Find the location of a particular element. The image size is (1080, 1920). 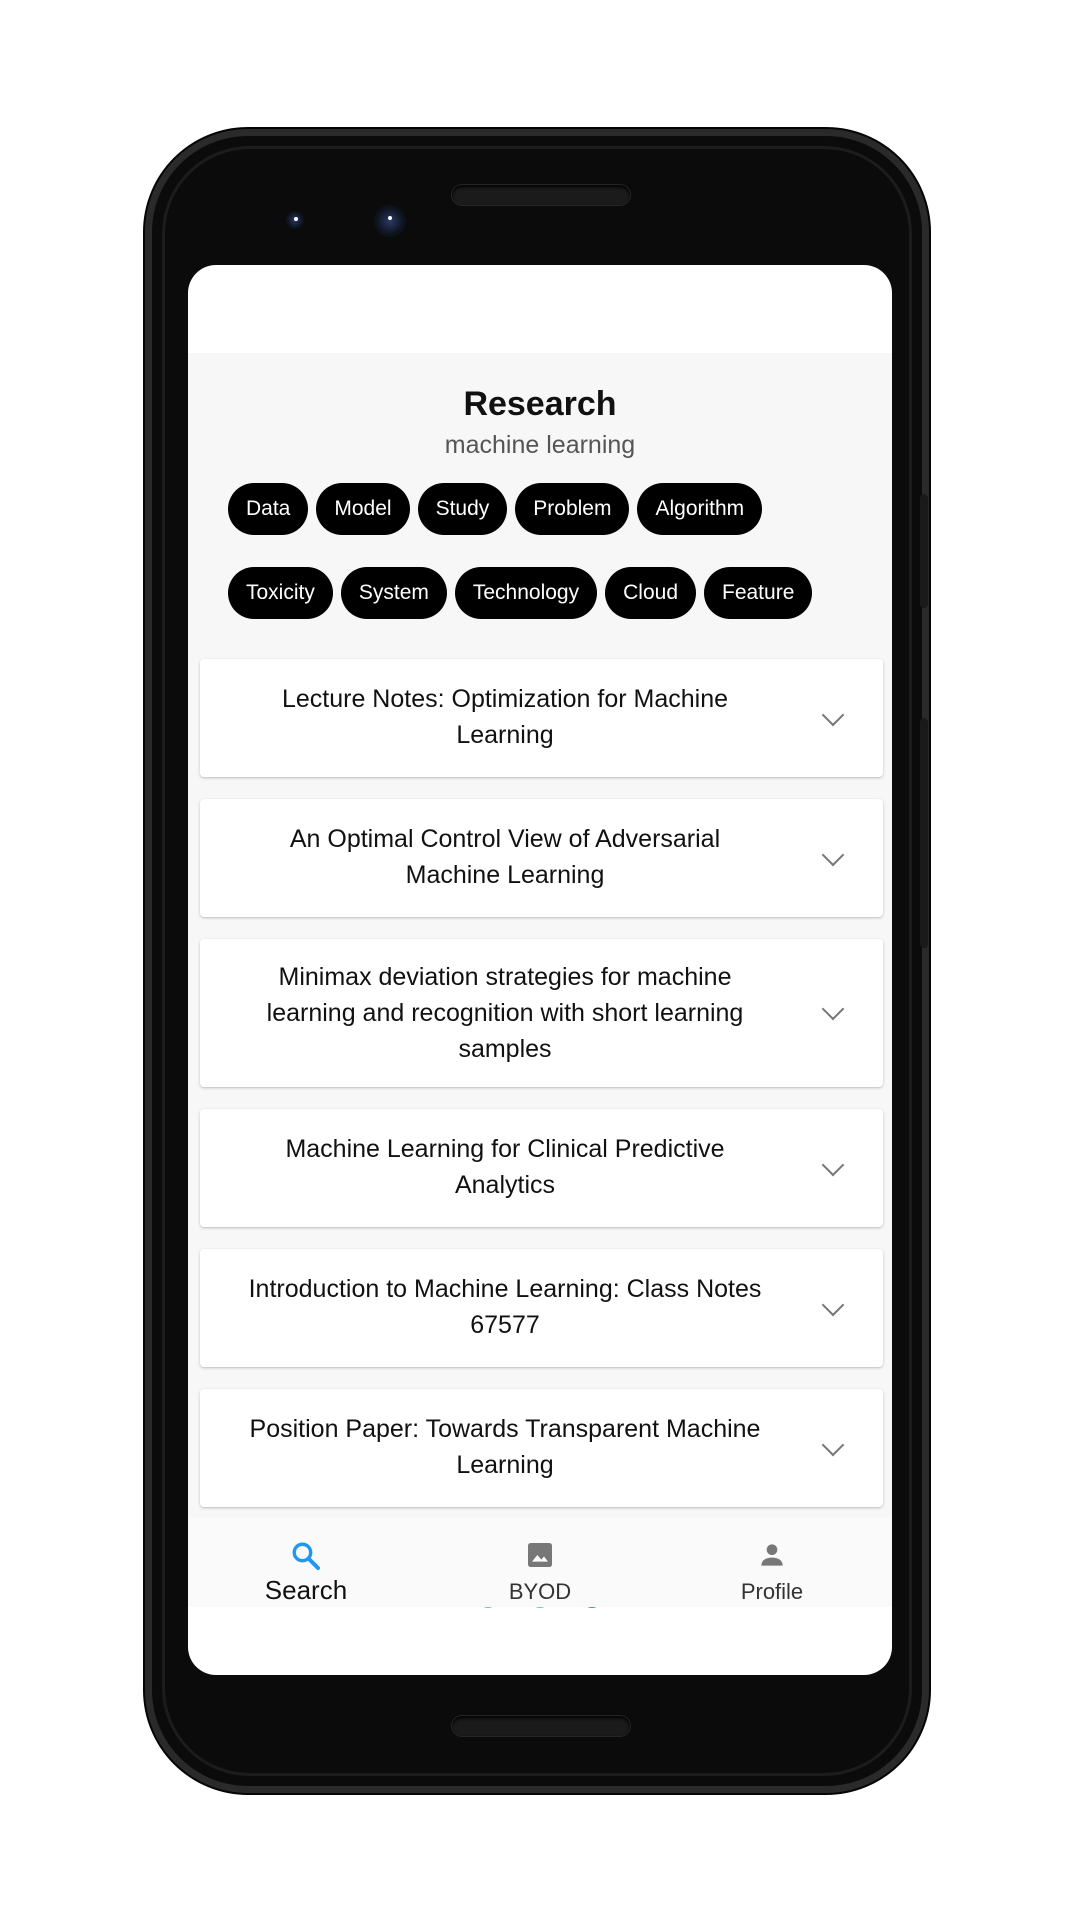

page-title: Research is located at coordinates (540, 404).